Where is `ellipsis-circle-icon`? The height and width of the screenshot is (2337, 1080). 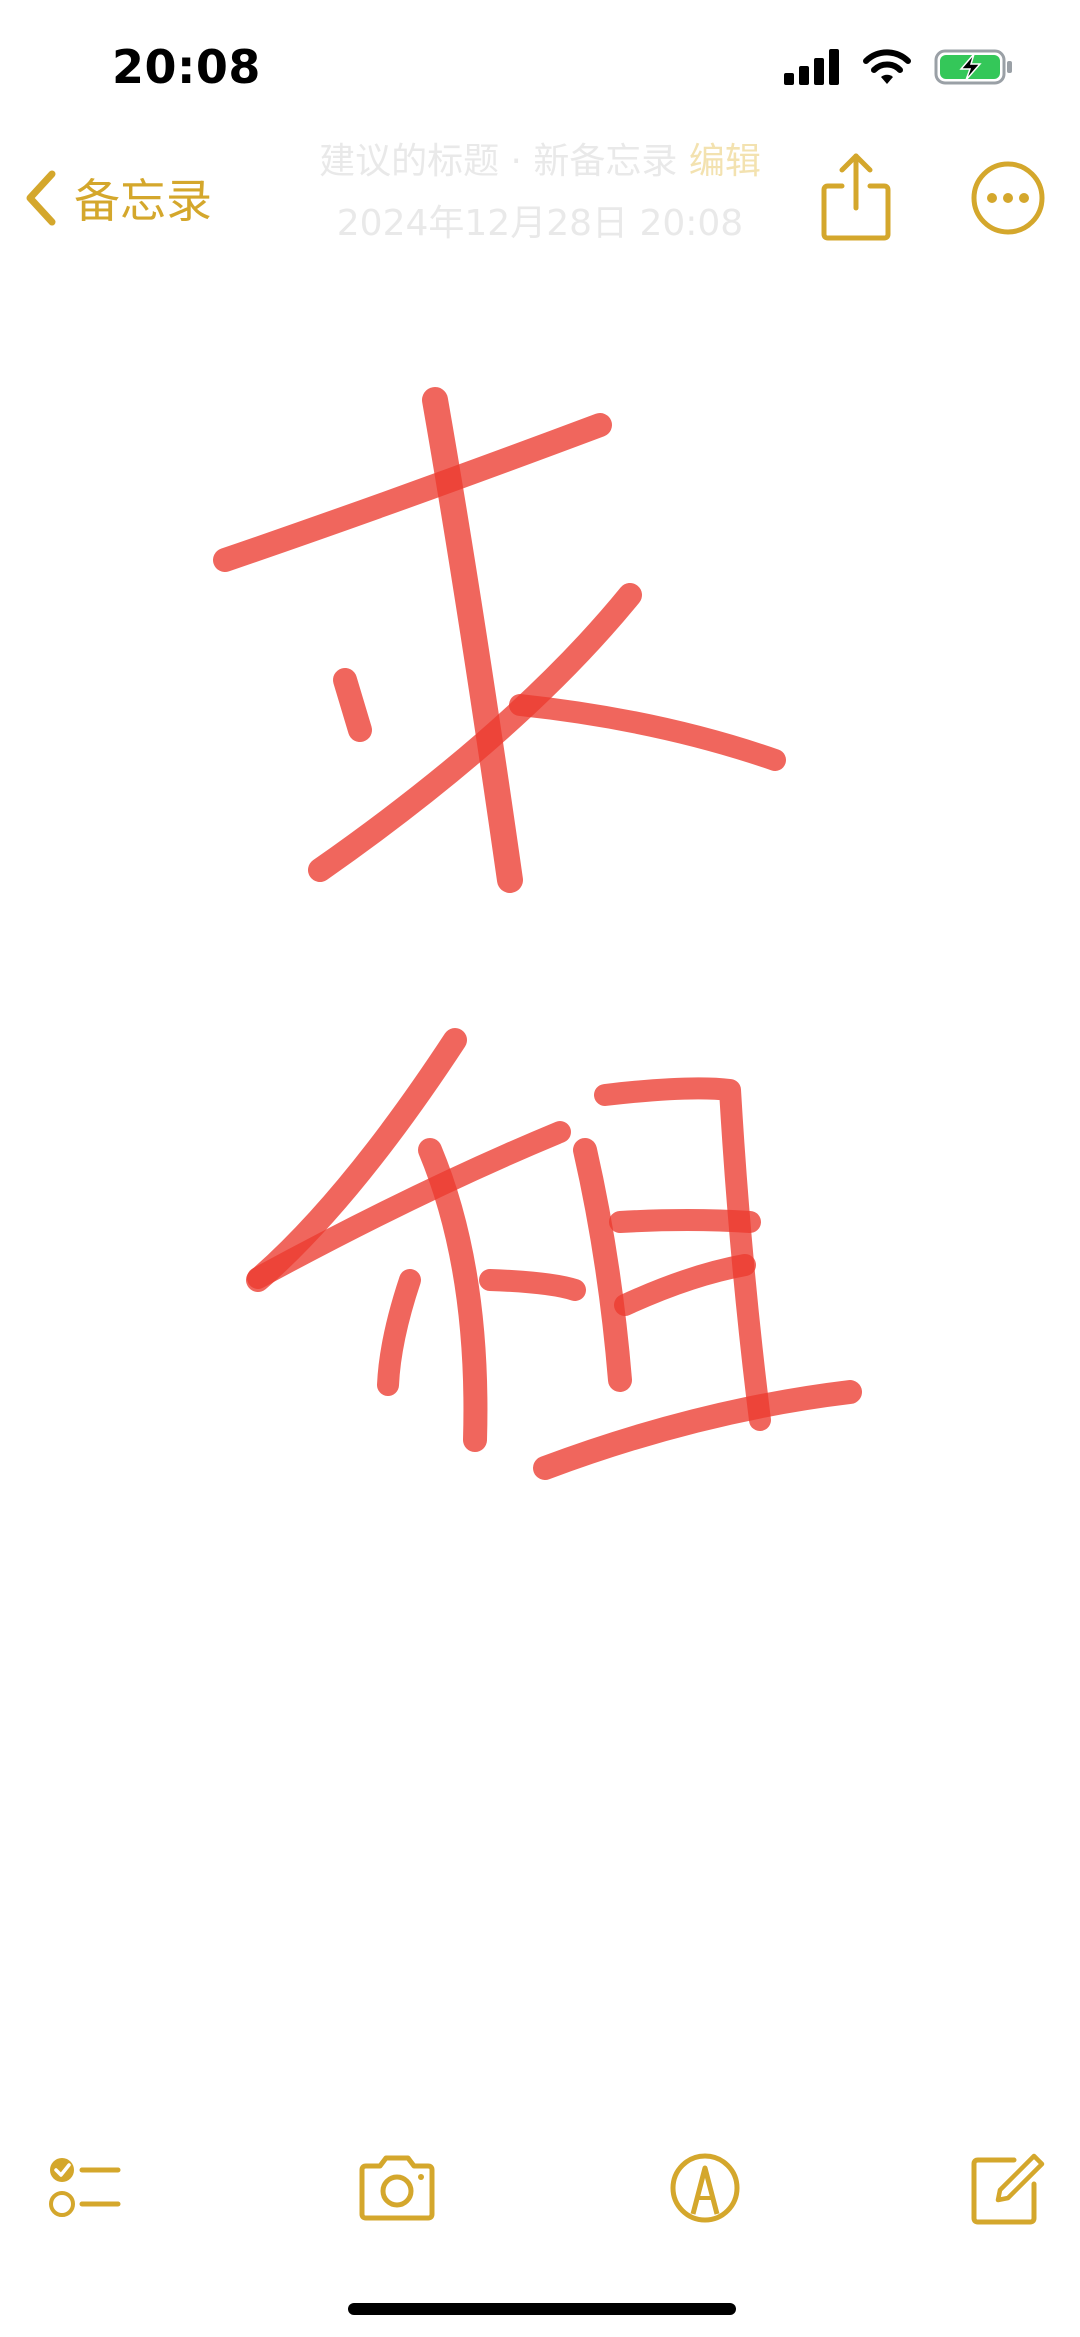 ellipsis-circle-icon is located at coordinates (1008, 198).